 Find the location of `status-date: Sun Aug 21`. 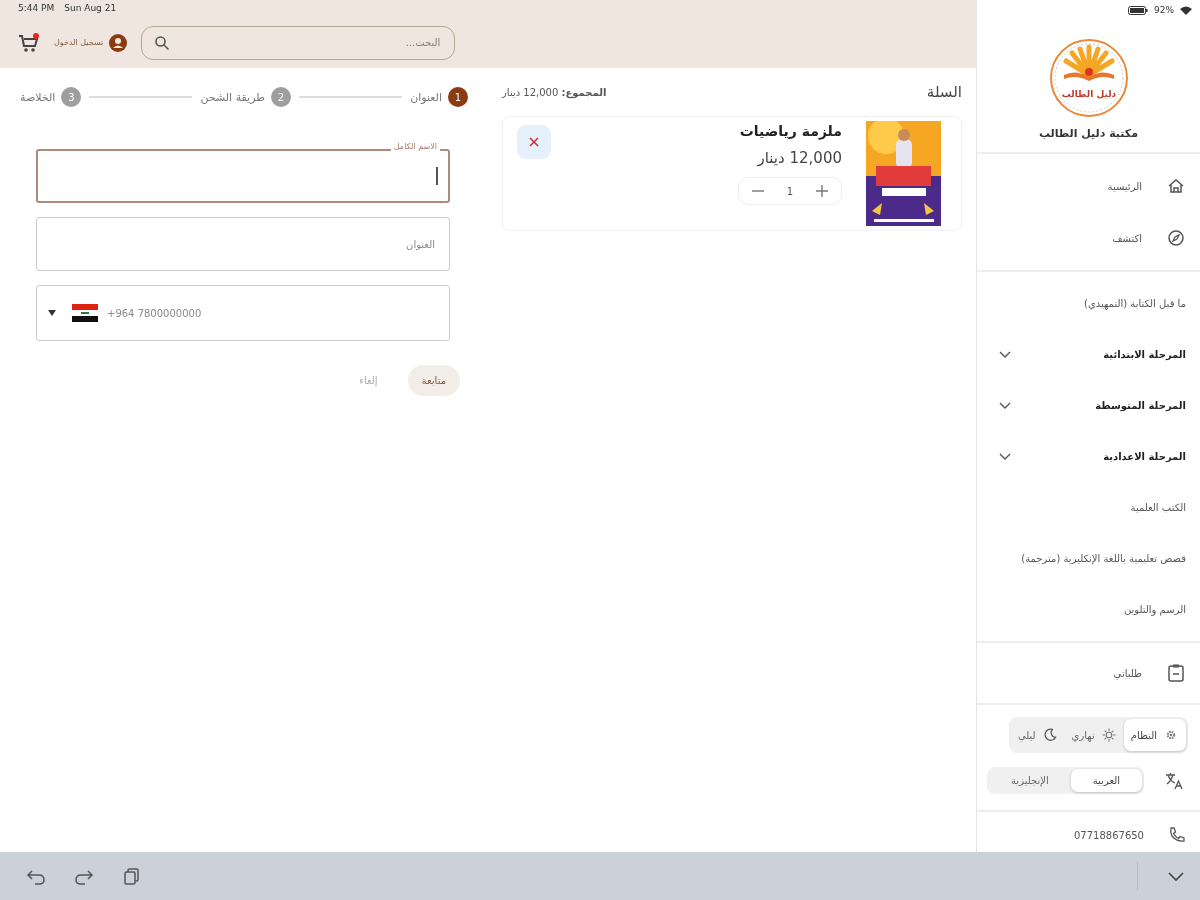

status-date: Sun Aug 21 is located at coordinates (90, 9).